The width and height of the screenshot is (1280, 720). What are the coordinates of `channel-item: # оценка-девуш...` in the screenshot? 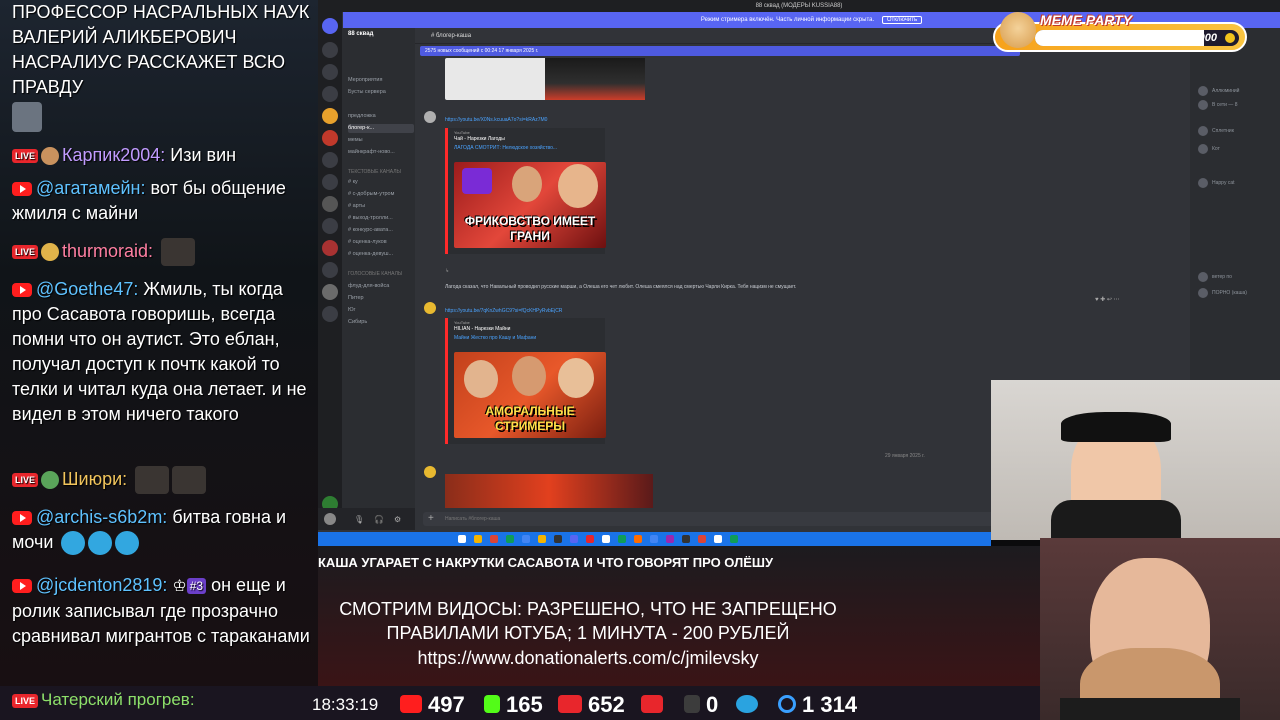 It's located at (381, 254).